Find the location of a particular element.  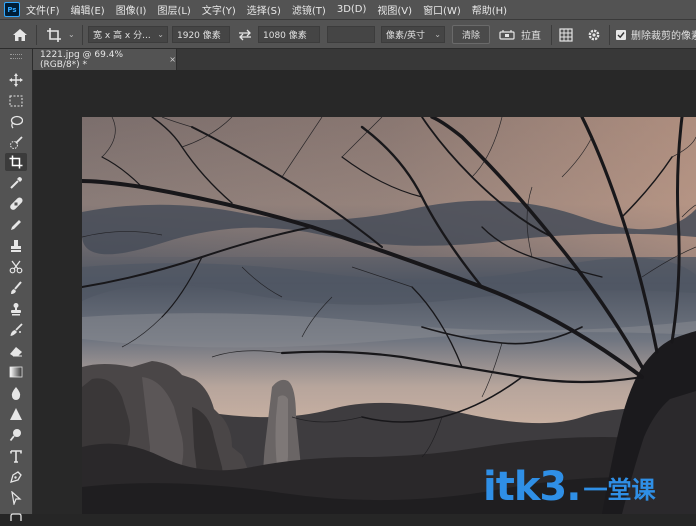

tools-panel is located at coordinates (16, 285).